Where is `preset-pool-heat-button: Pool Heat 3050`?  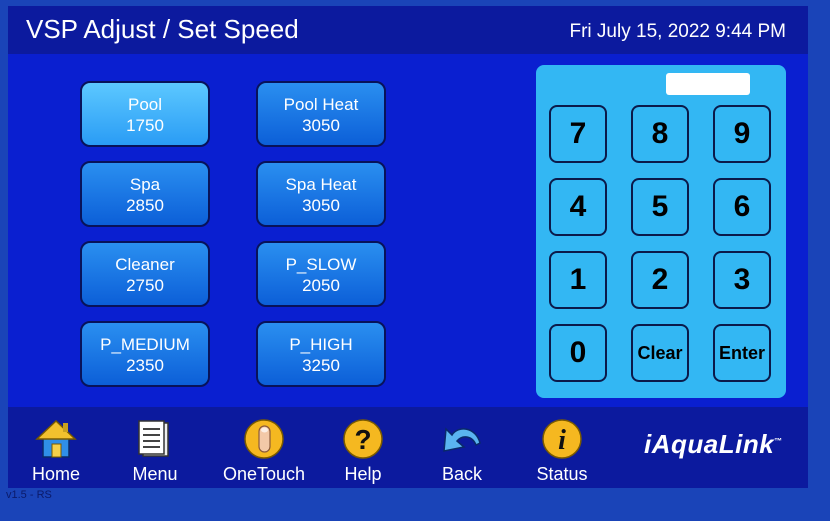 preset-pool-heat-button: Pool Heat 3050 is located at coordinates (321, 114).